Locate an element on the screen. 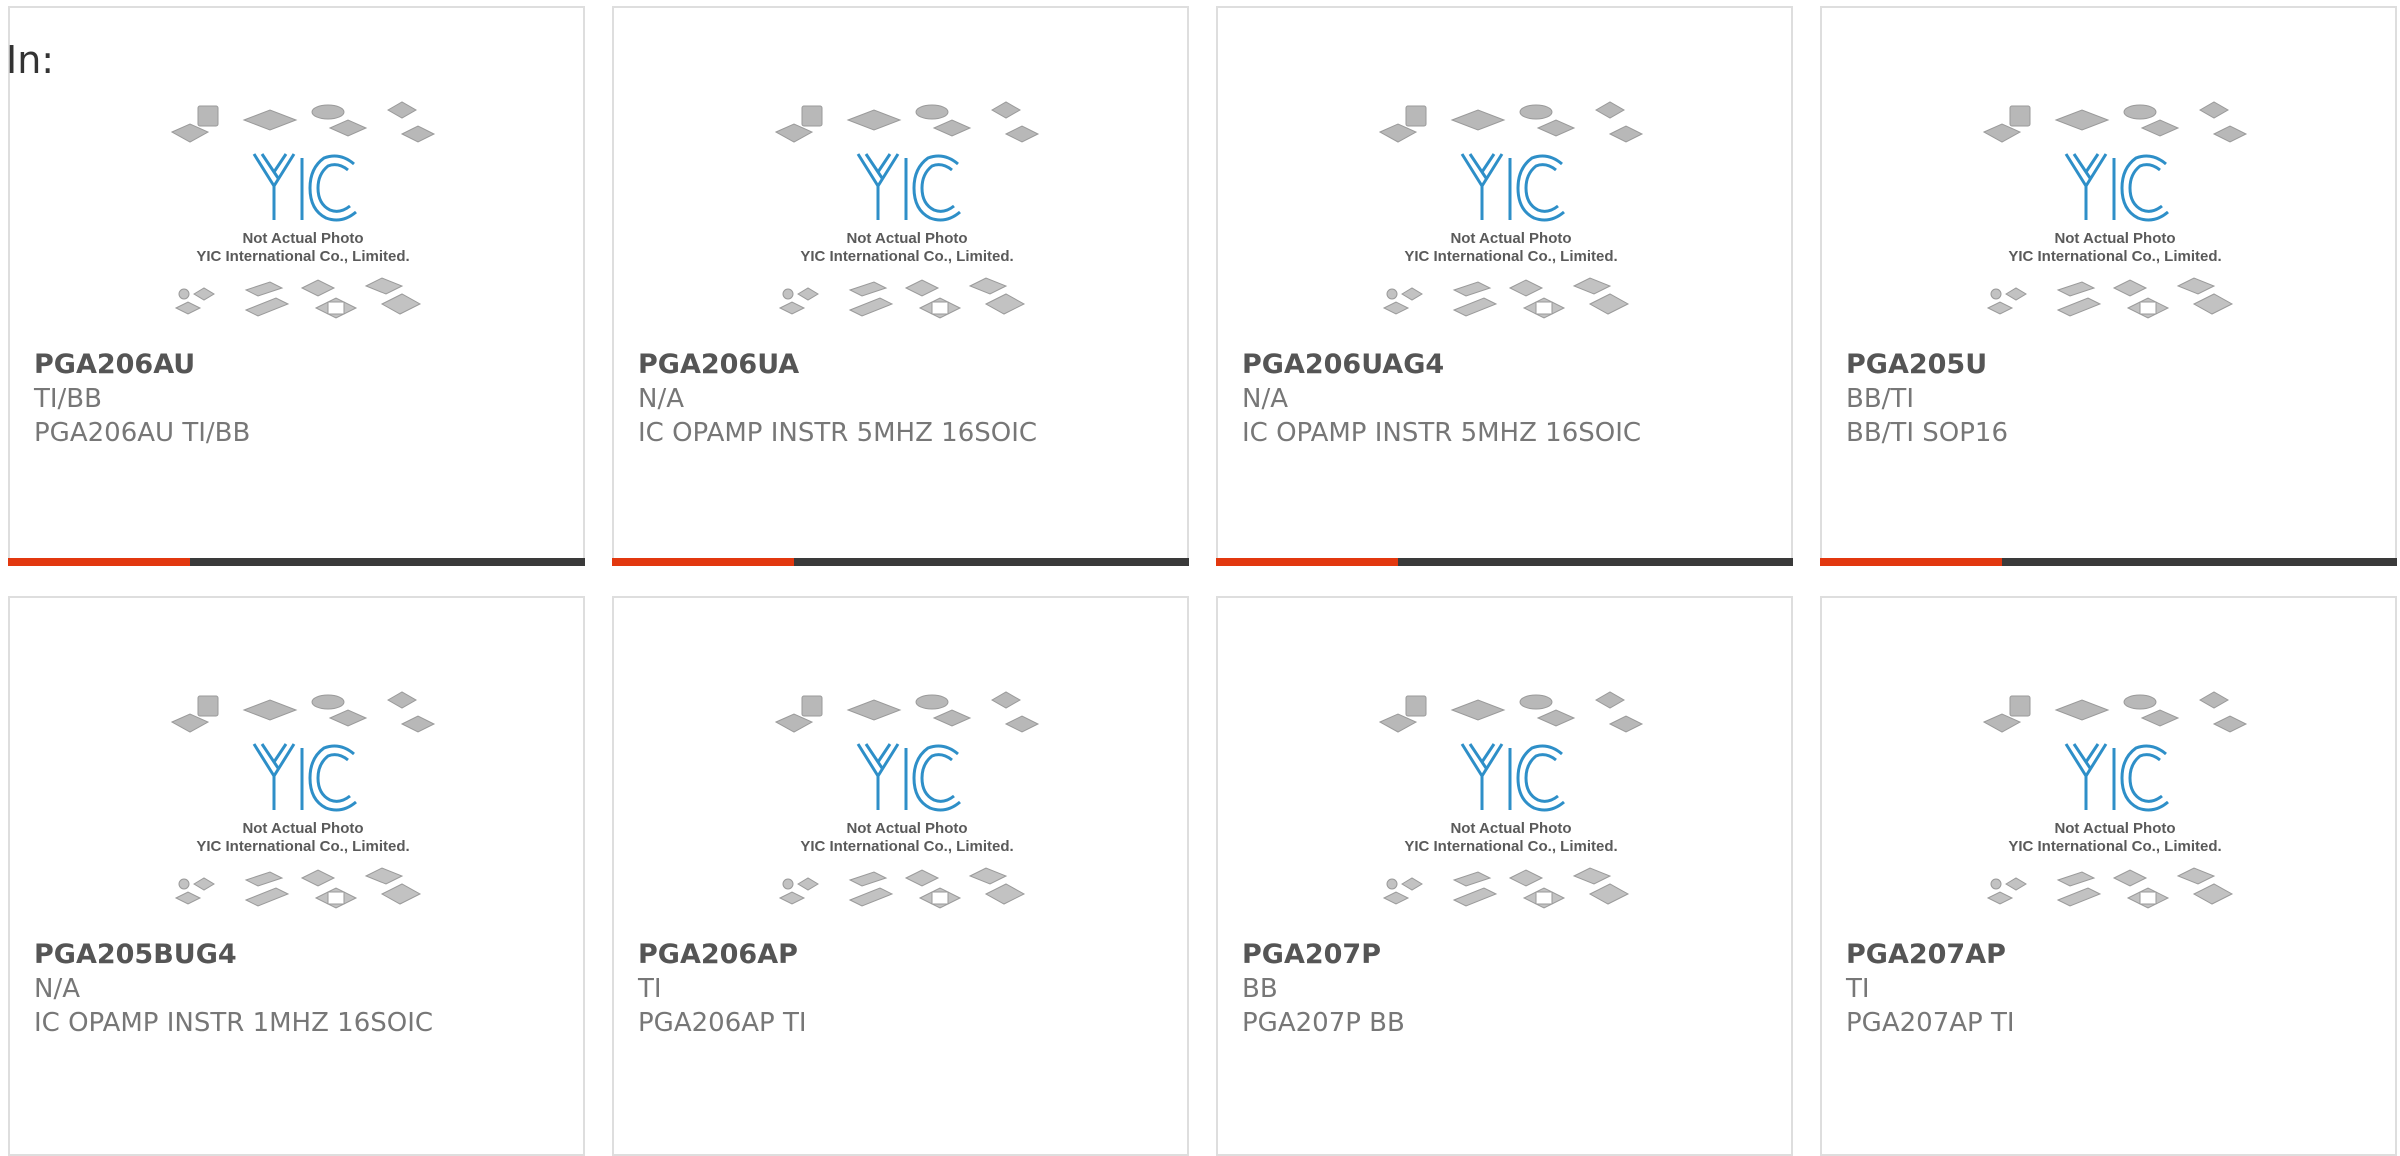 This screenshot has width=2400, height=1156. product-info: PGA206AU TI/BB PGA206AU TI/BB is located at coordinates (303, 399).